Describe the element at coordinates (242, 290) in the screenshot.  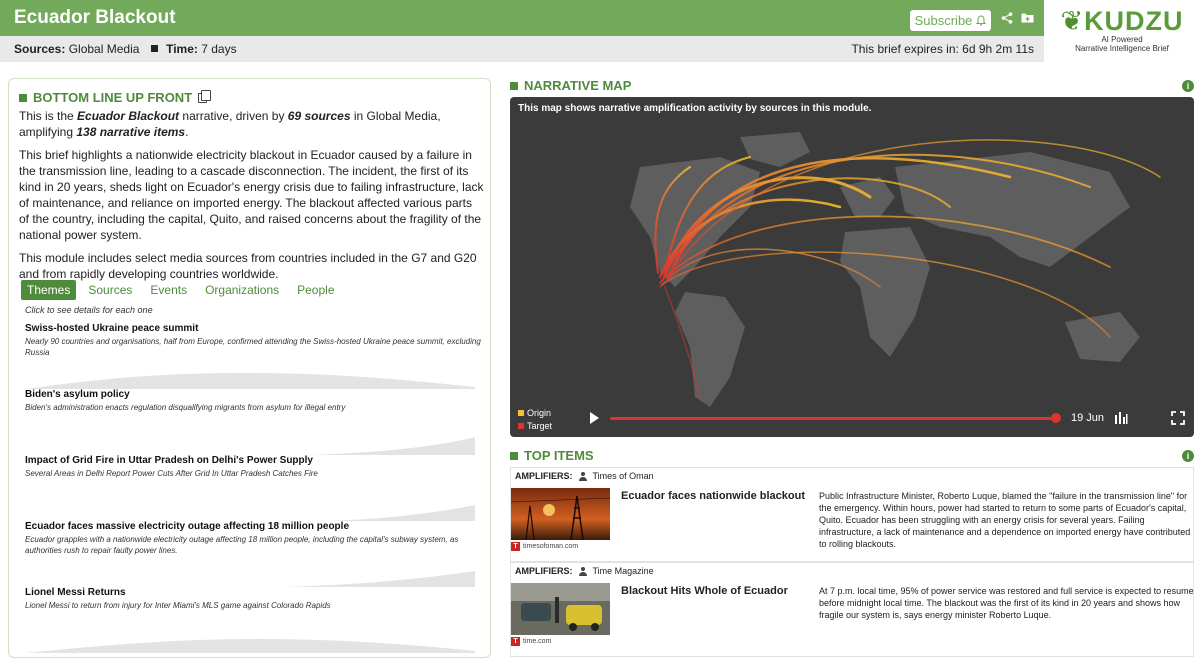
I see `tab-organizations: Organizations` at that location.